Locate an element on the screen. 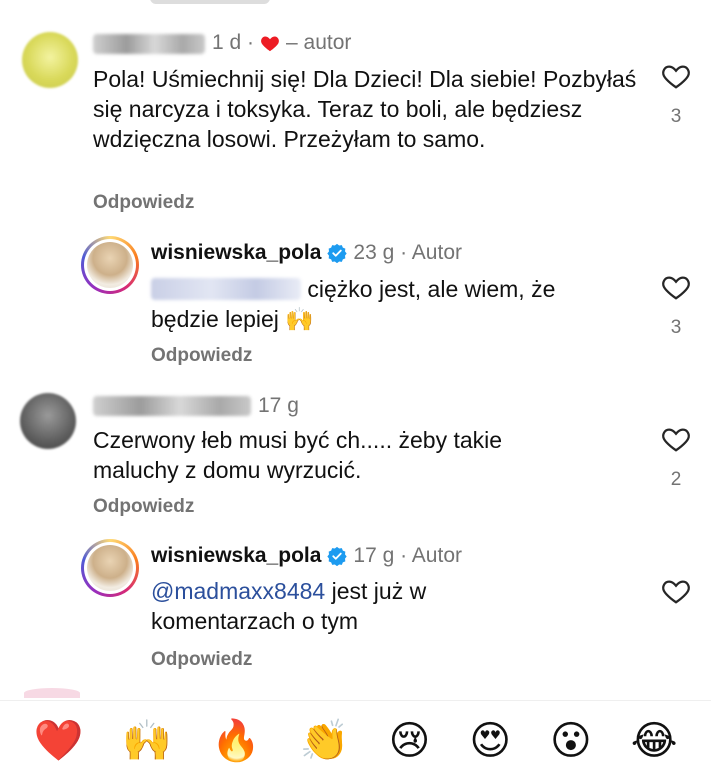 The height and width of the screenshot is (780, 711). timestamp: 17 g is located at coordinates (278, 405).